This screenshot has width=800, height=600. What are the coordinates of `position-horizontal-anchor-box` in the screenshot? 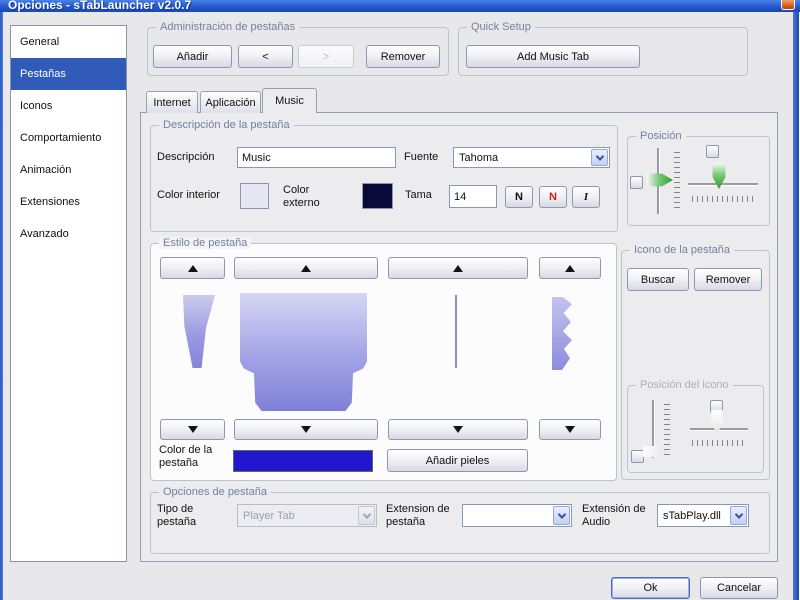 It's located at (712, 151).